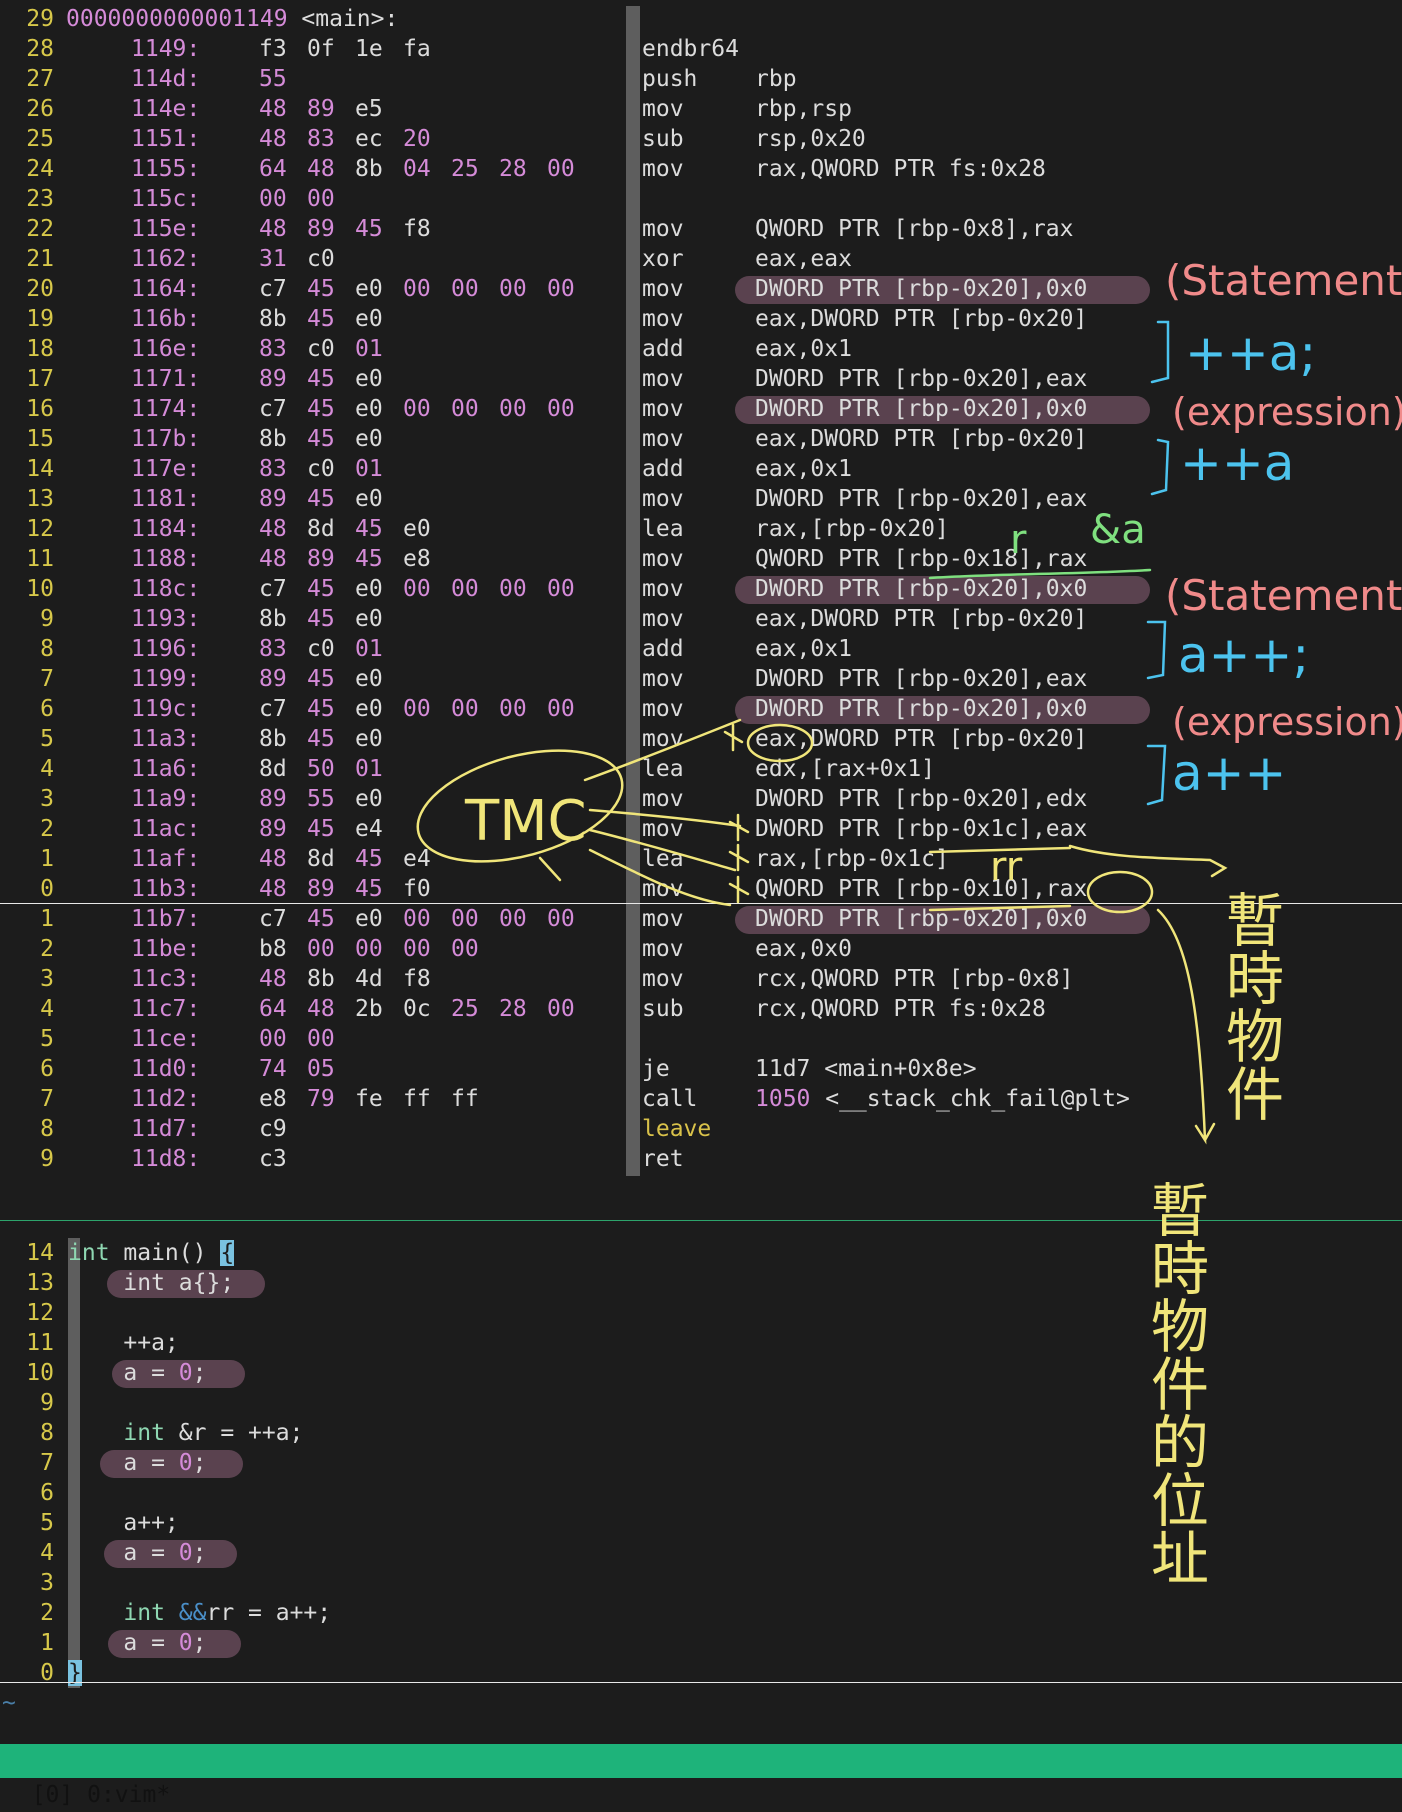 This screenshot has height=1812, width=1402. What do you see at coordinates (701, 439) in the screenshot?
I see `asm-line: 15 117b: 8b 45 e0 mov eax,DWORD PTR [rbp-0x20]` at bounding box center [701, 439].